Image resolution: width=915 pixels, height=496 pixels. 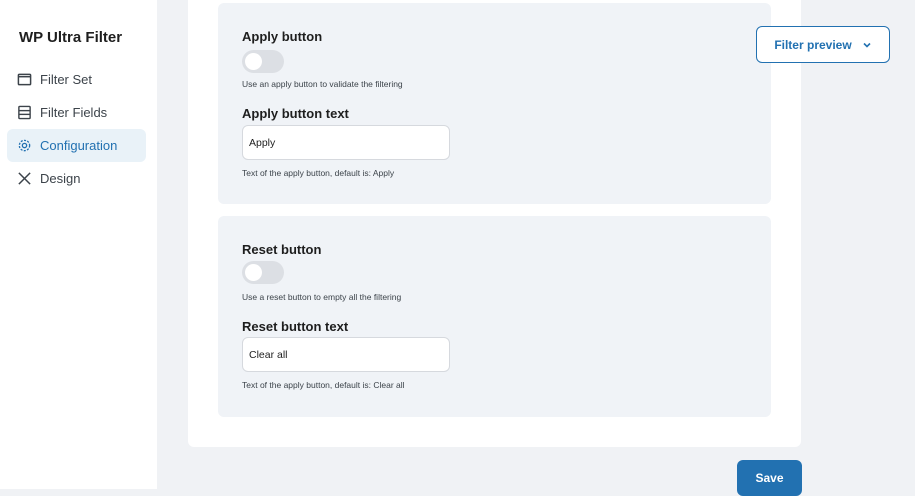 I want to click on sidebar-item-filter-set: Filter Set, so click(x=76, y=79).